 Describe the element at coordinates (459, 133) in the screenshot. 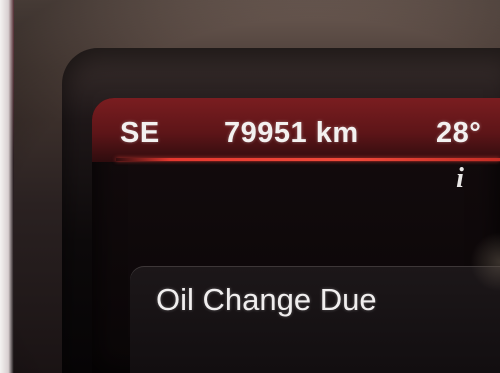

I see `outside-temperature: 28°` at that location.